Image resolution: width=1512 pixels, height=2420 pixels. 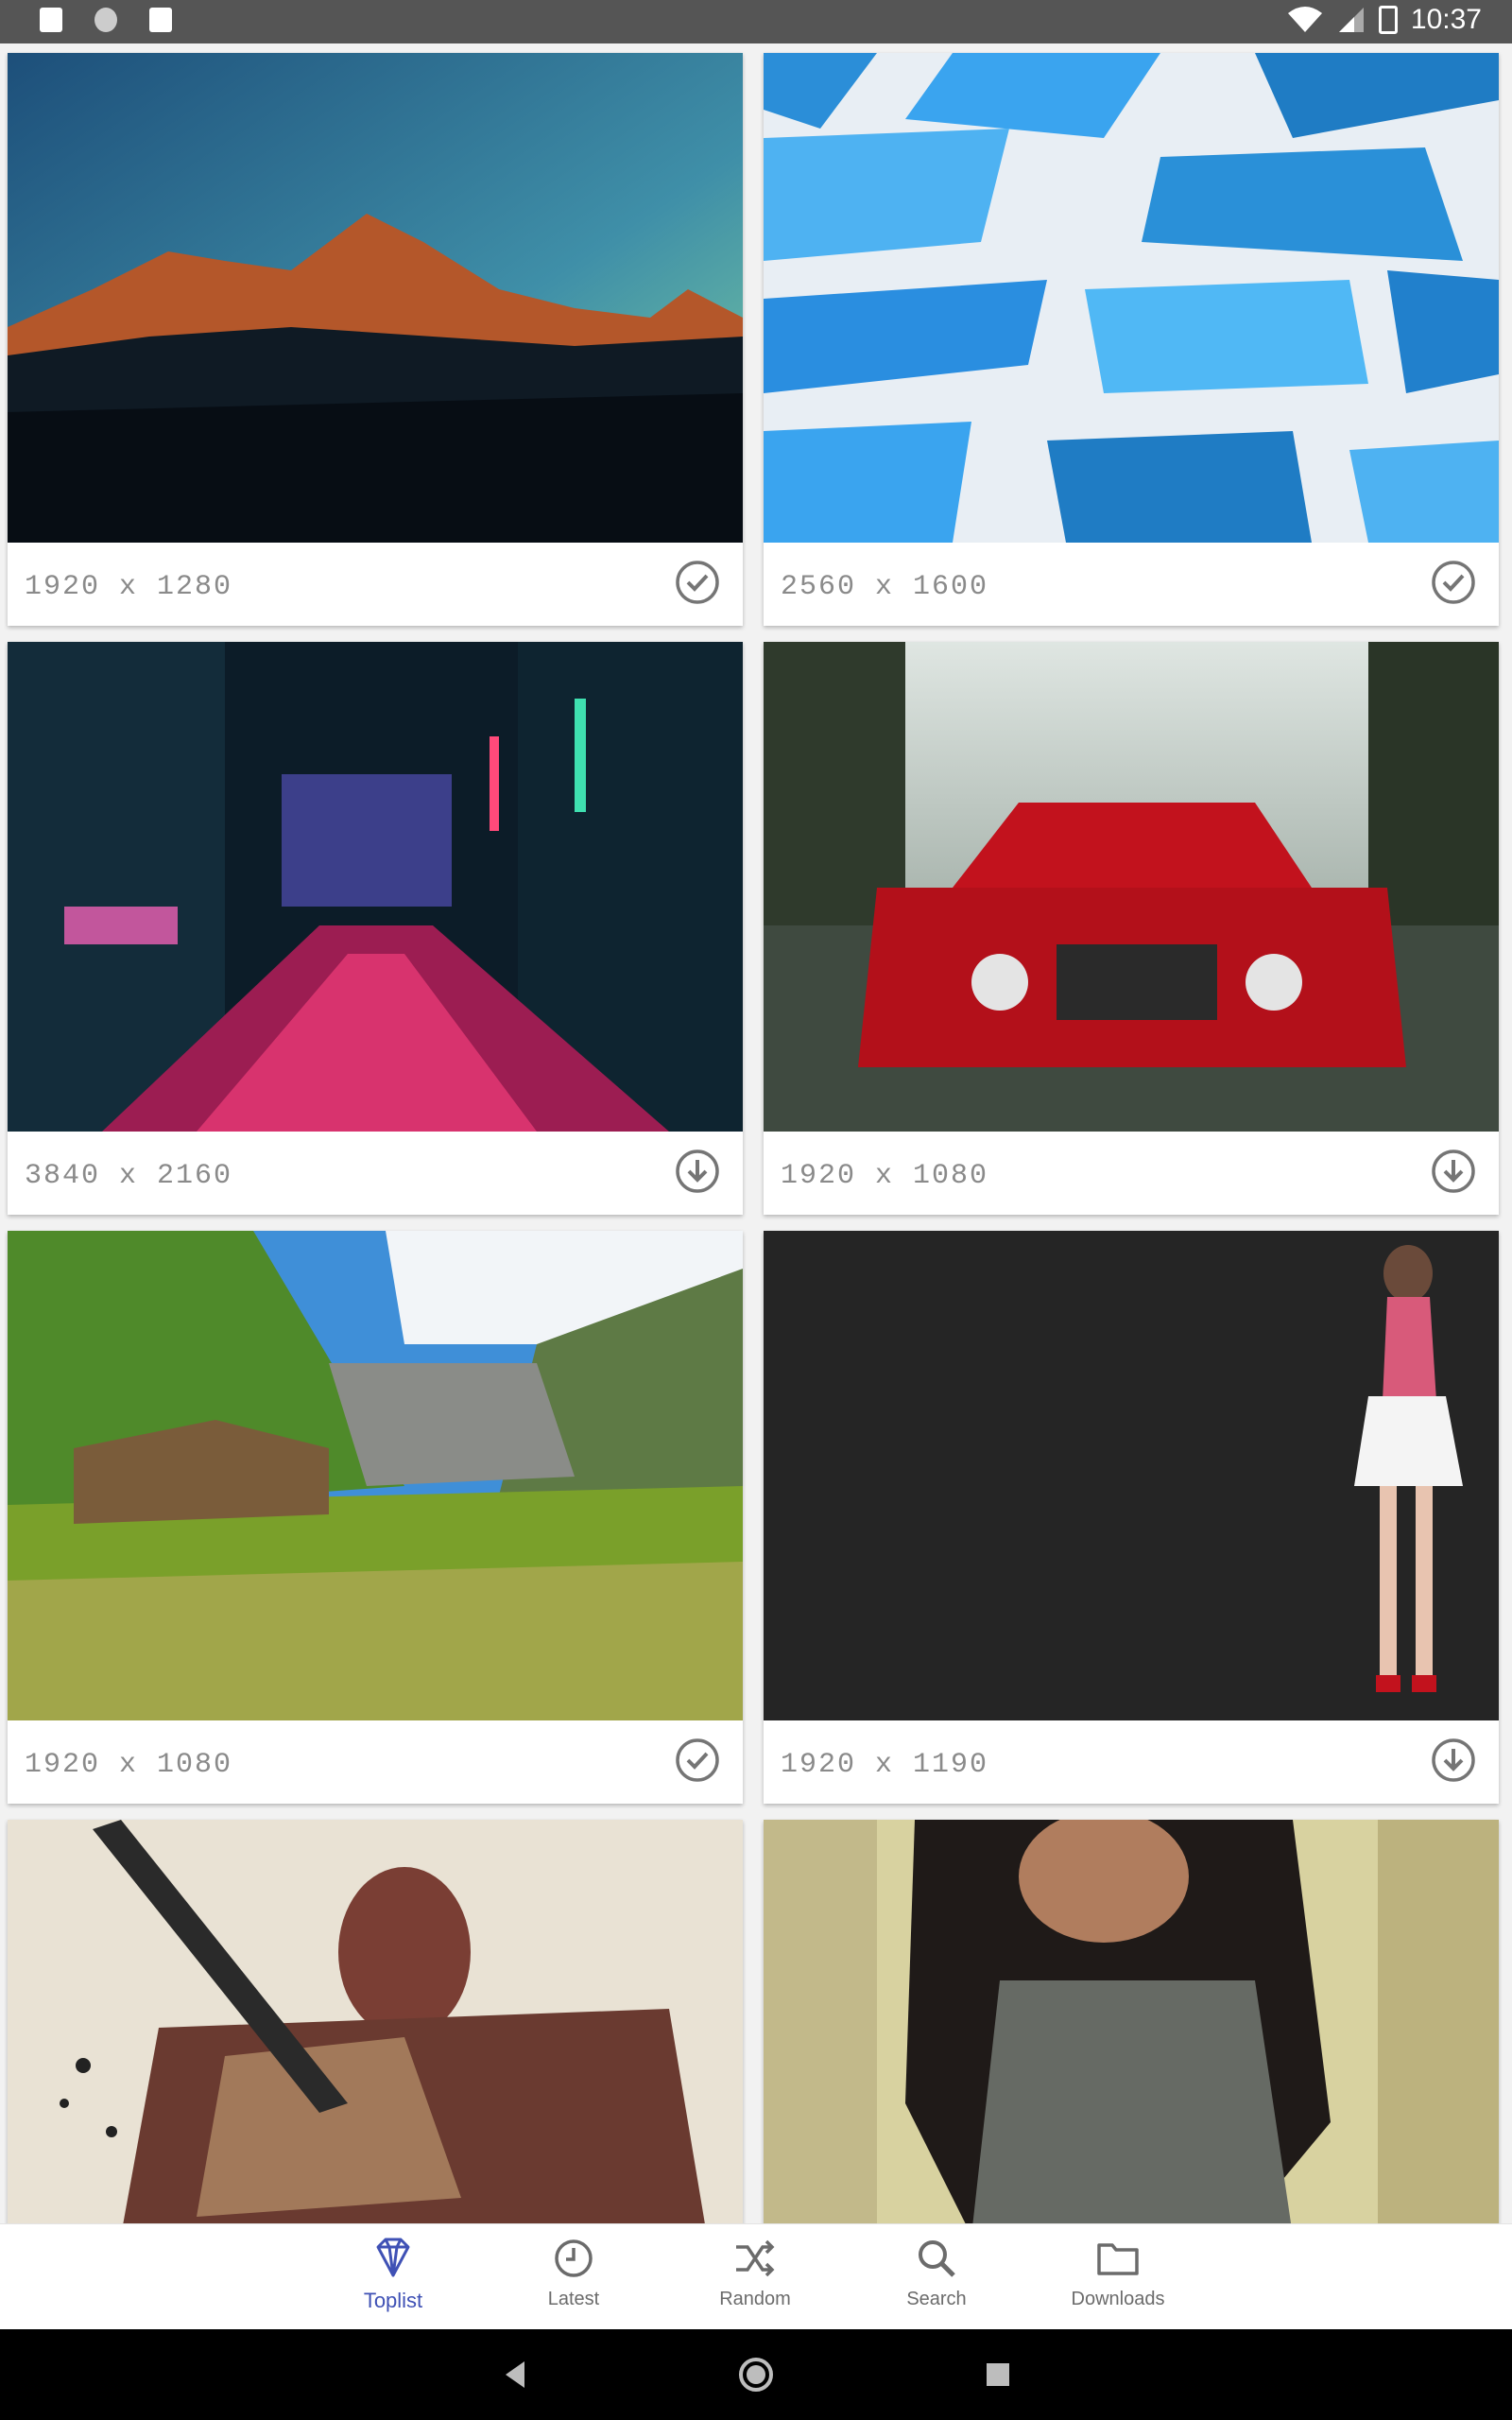 What do you see at coordinates (573, 2299) in the screenshot?
I see `nav-label: Latest` at bounding box center [573, 2299].